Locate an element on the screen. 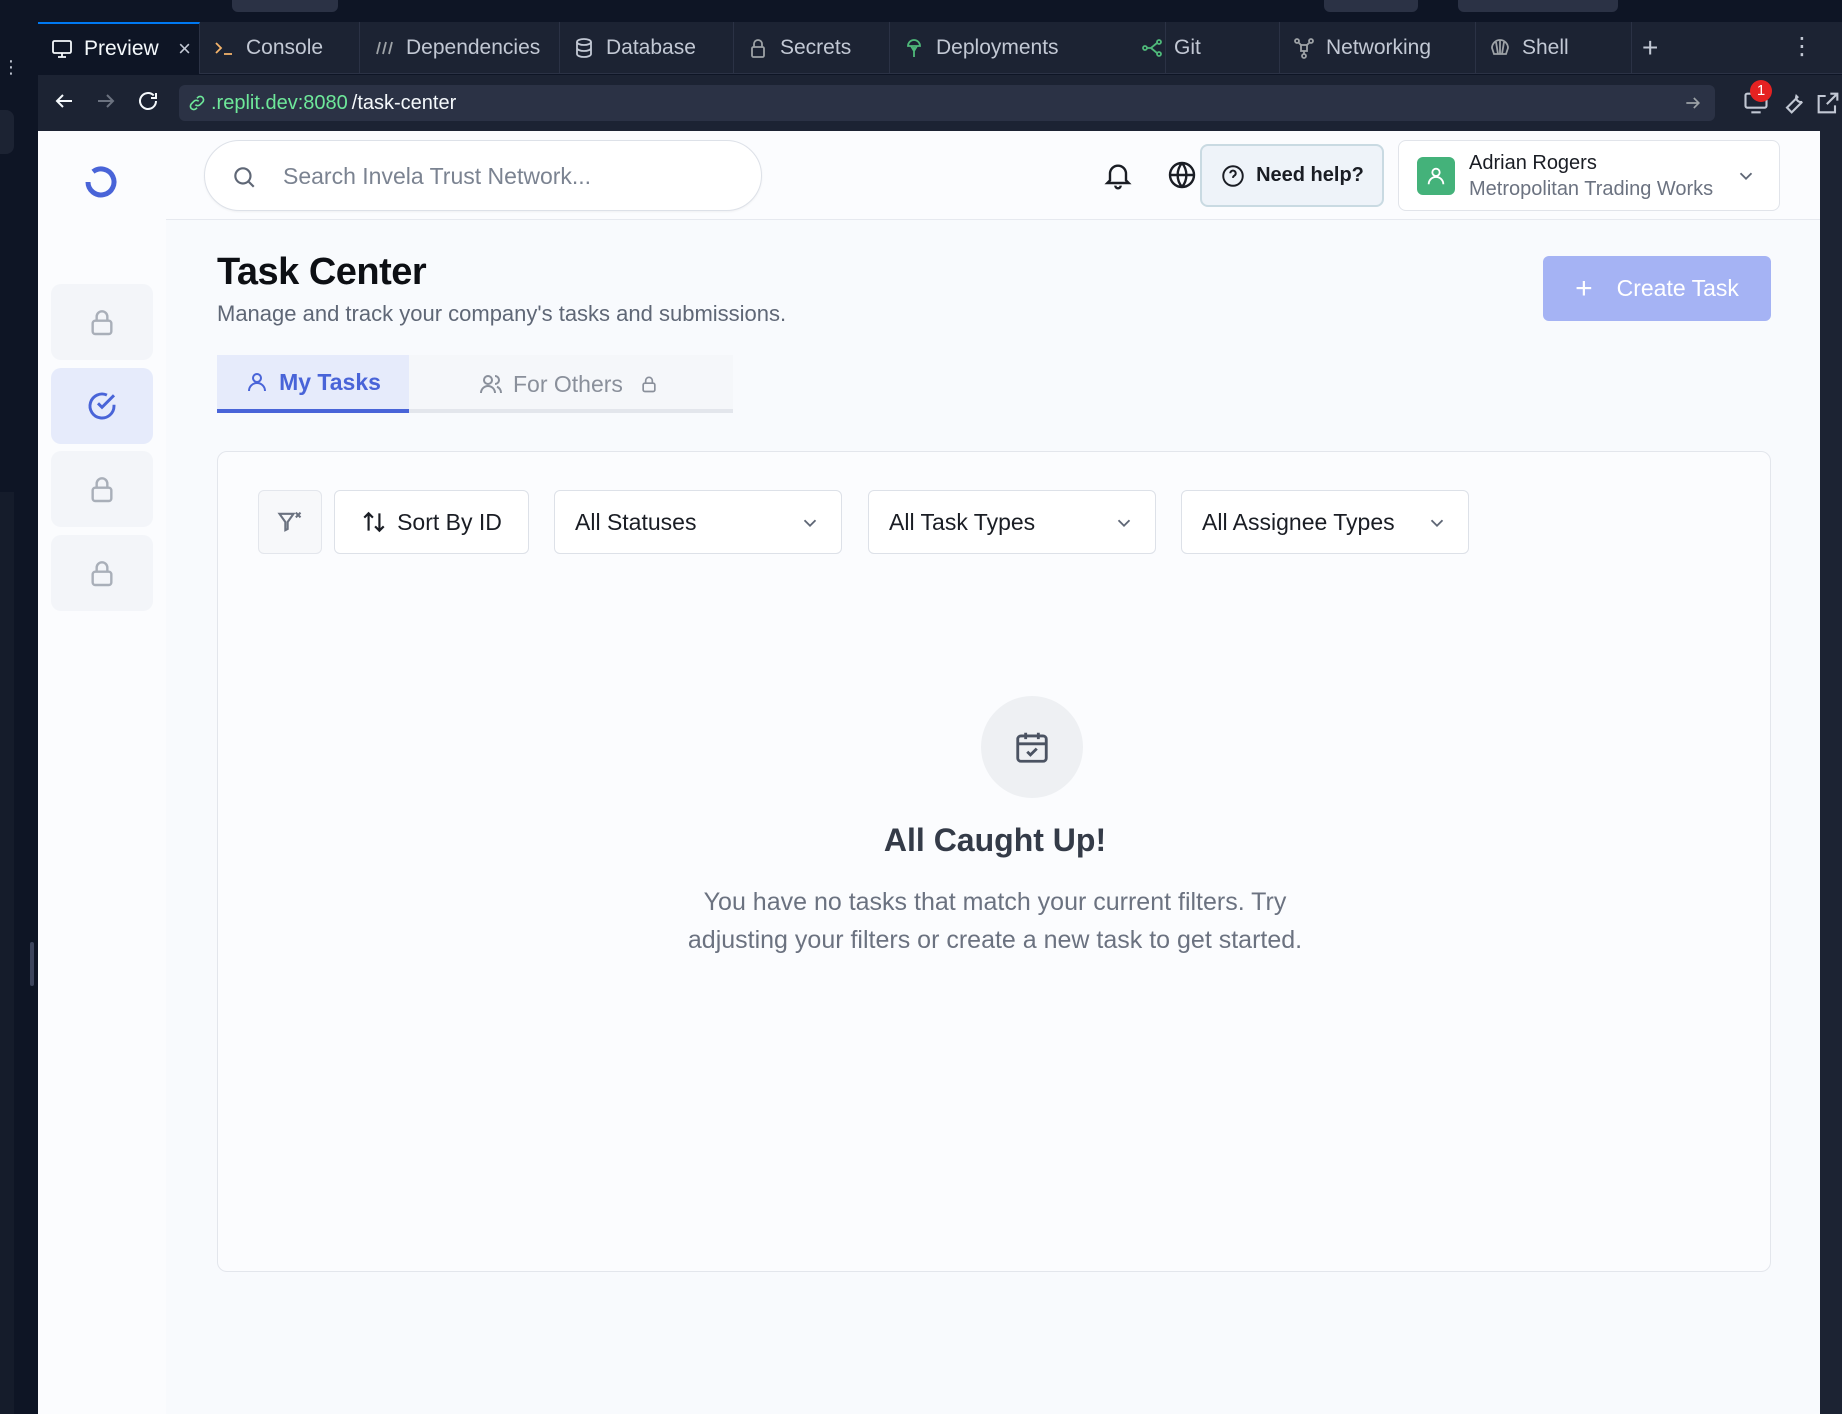  search-bar is located at coordinates (483, 175).